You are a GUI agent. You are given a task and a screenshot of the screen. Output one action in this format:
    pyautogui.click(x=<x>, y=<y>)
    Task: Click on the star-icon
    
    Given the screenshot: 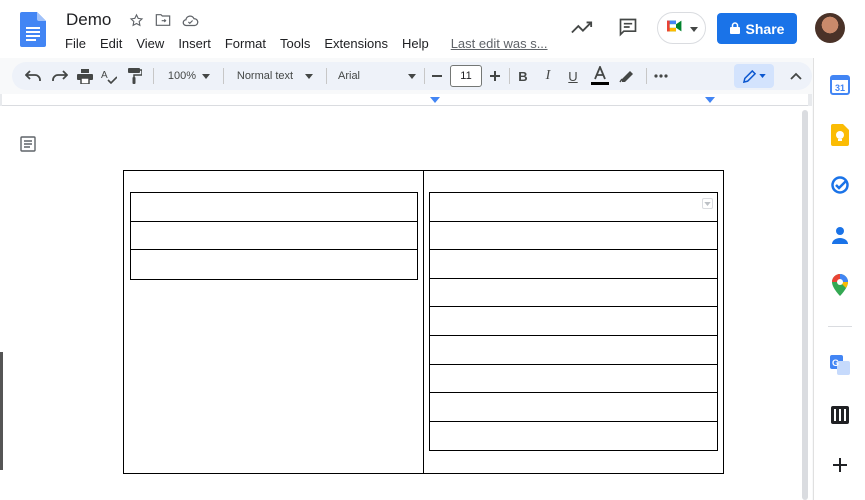 What is the action you would take?
    pyautogui.click(x=136, y=20)
    